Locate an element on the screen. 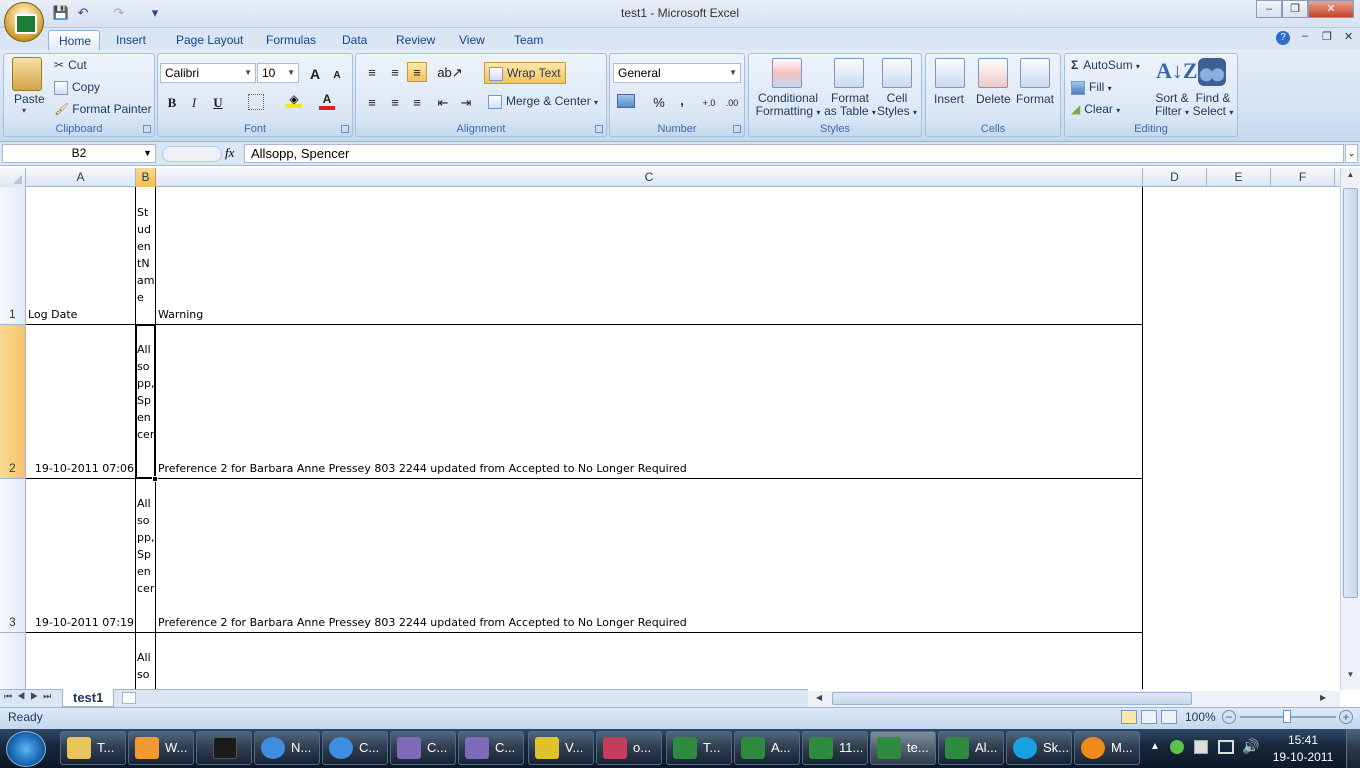  sort-filter-button: Sort & Filter ▾ is located at coordinates (1172, 105).